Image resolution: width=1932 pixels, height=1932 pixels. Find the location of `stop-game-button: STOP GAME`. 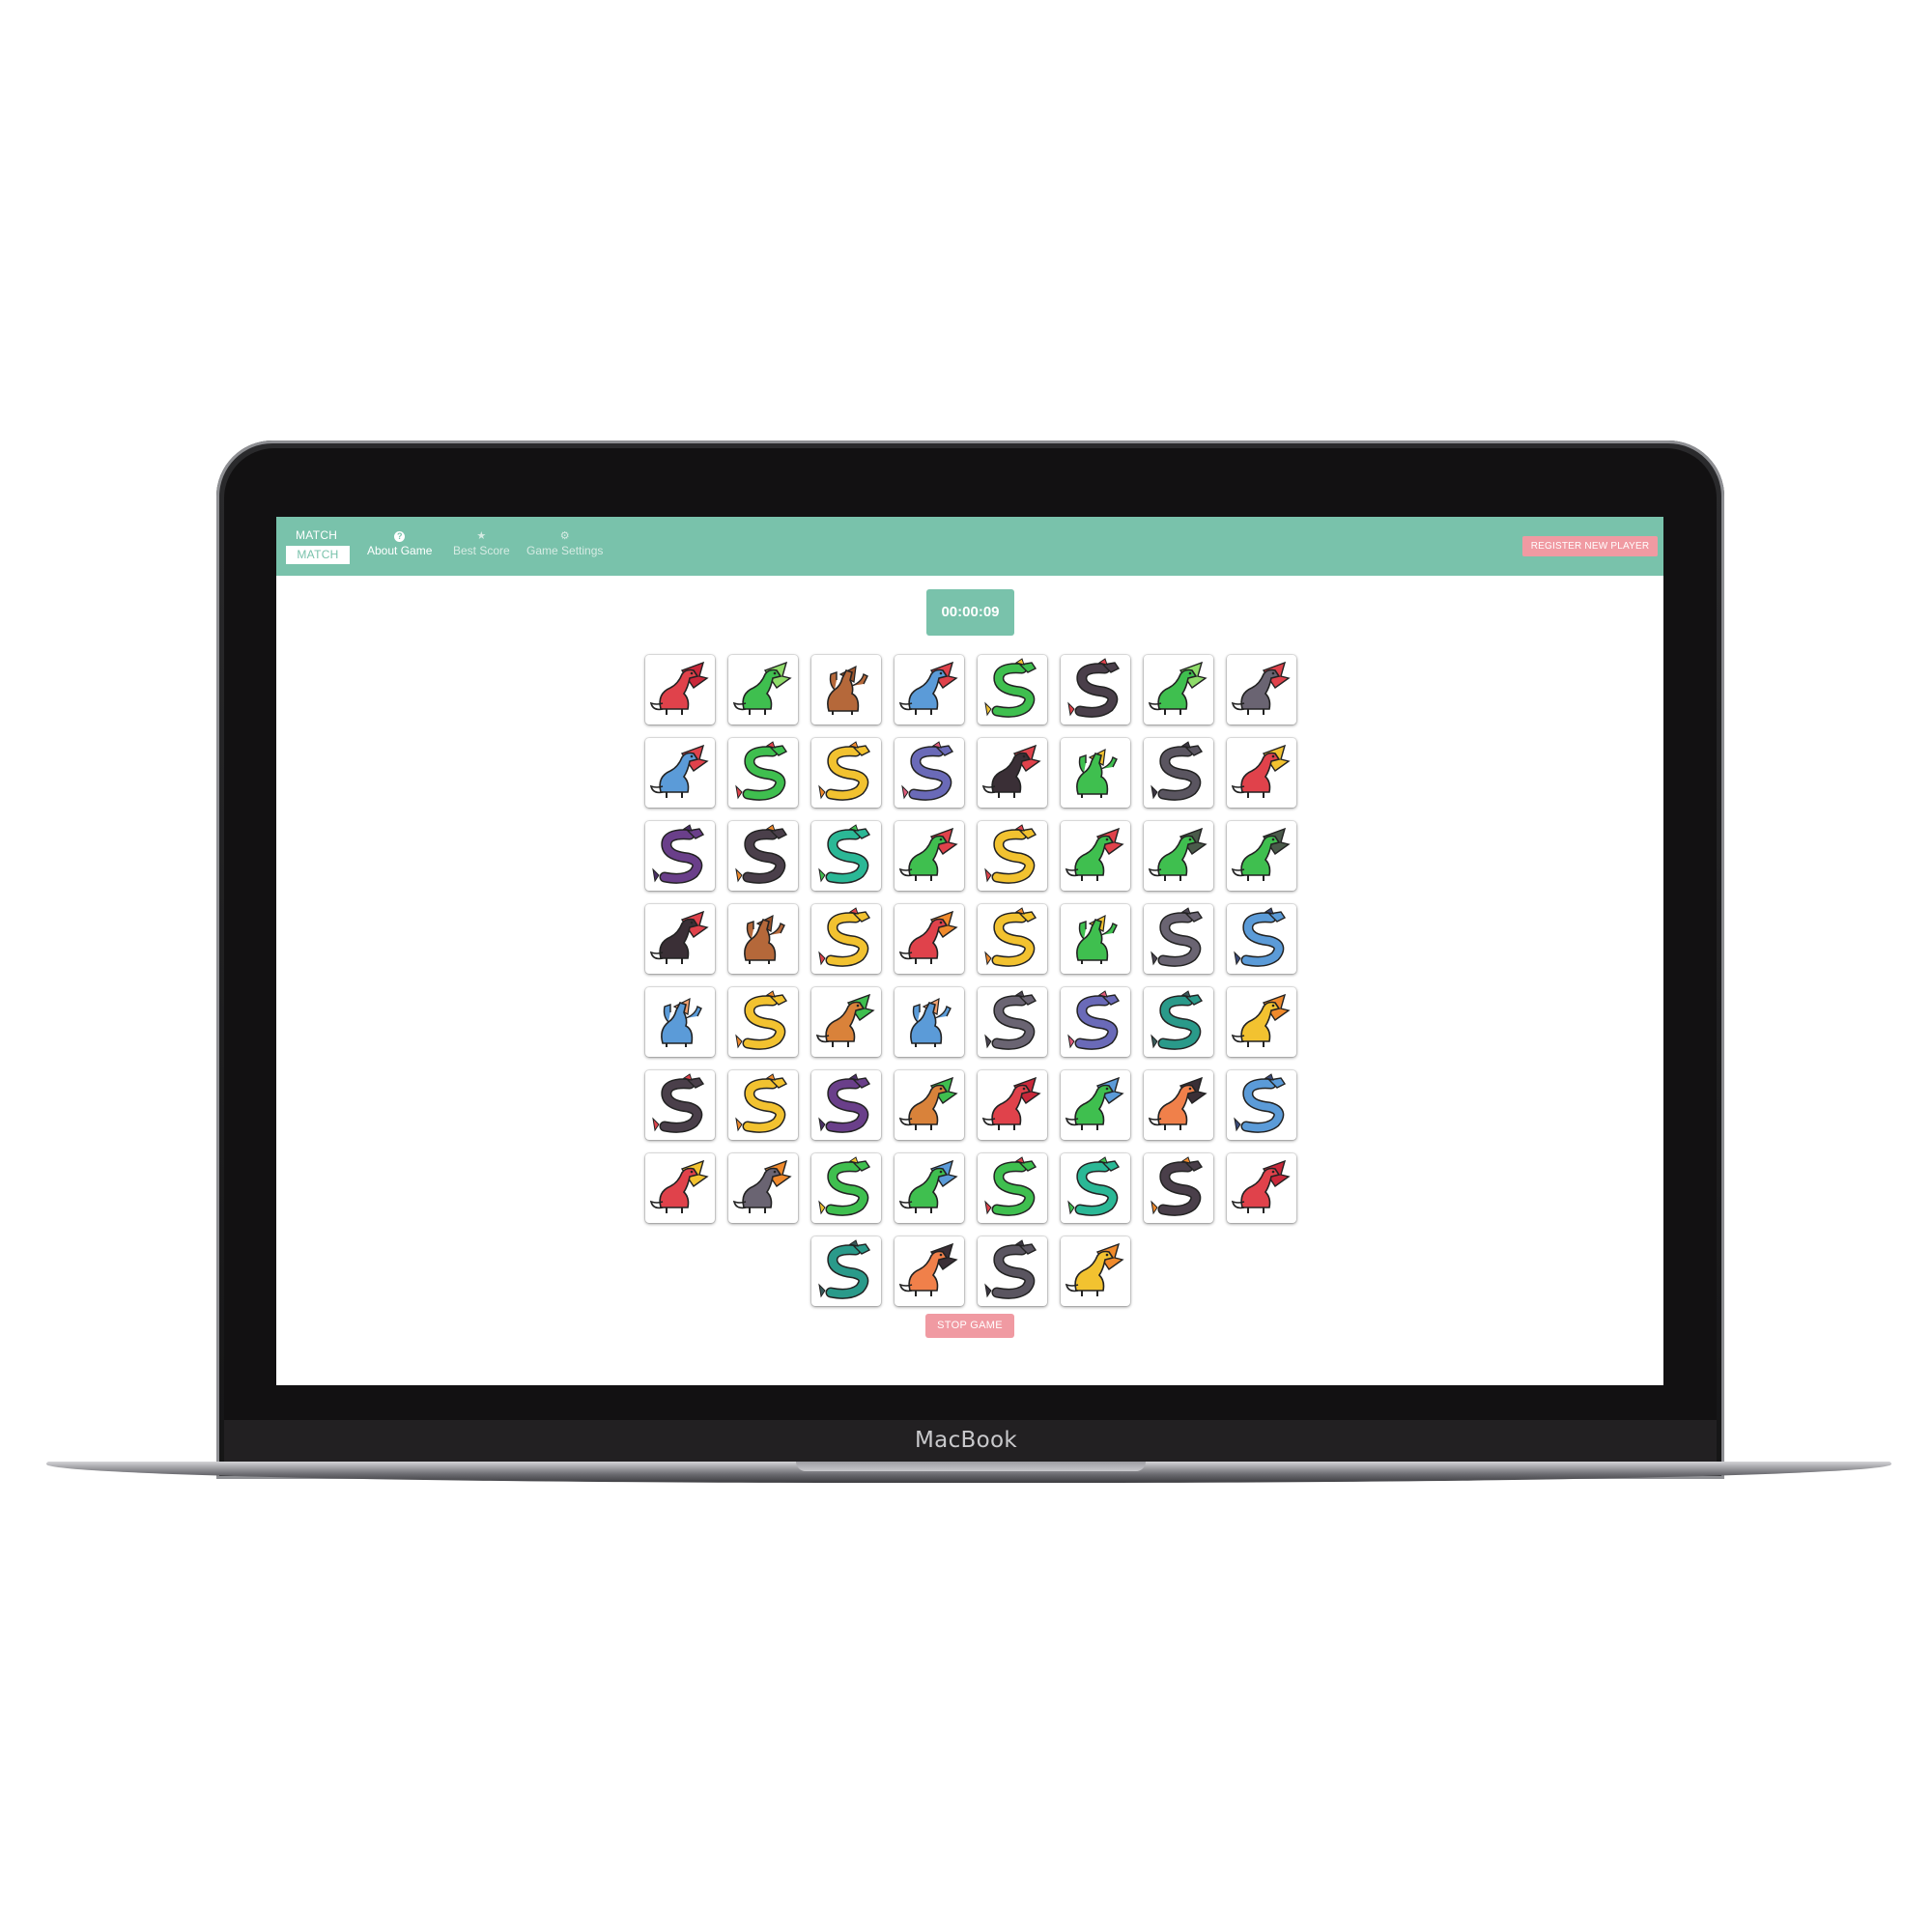

stop-game-button: STOP GAME is located at coordinates (969, 1326).